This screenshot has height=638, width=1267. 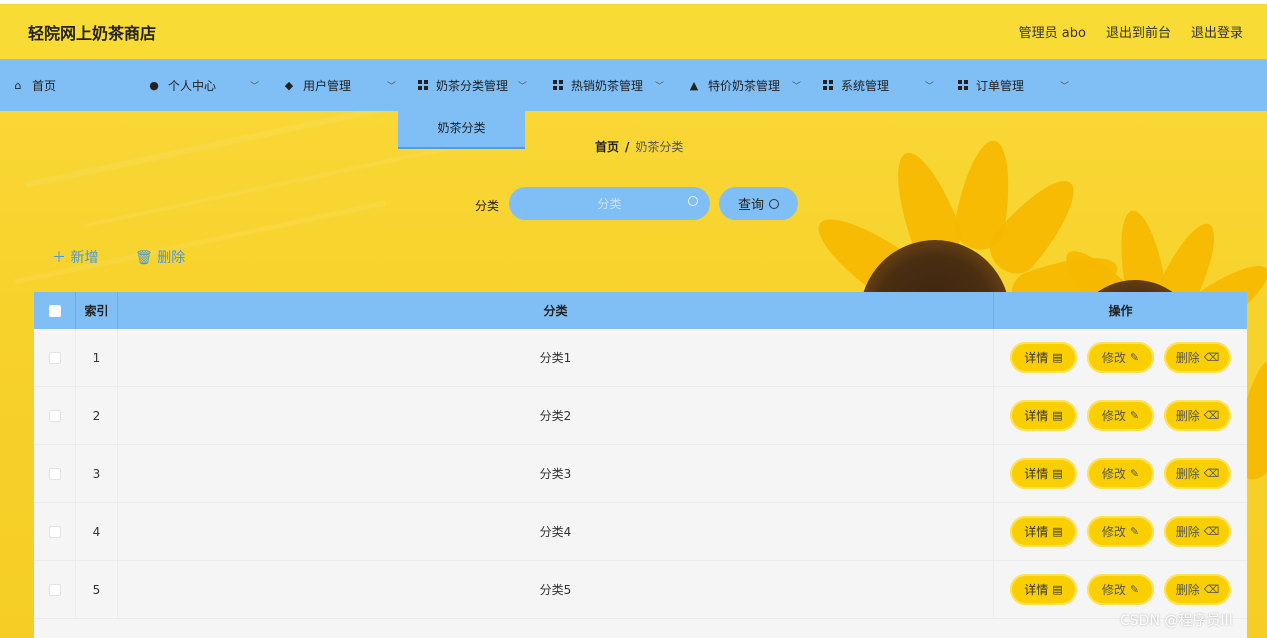 What do you see at coordinates (461, 130) in the screenshot?
I see `submenu-item-tea-category: 奶茶分类` at bounding box center [461, 130].